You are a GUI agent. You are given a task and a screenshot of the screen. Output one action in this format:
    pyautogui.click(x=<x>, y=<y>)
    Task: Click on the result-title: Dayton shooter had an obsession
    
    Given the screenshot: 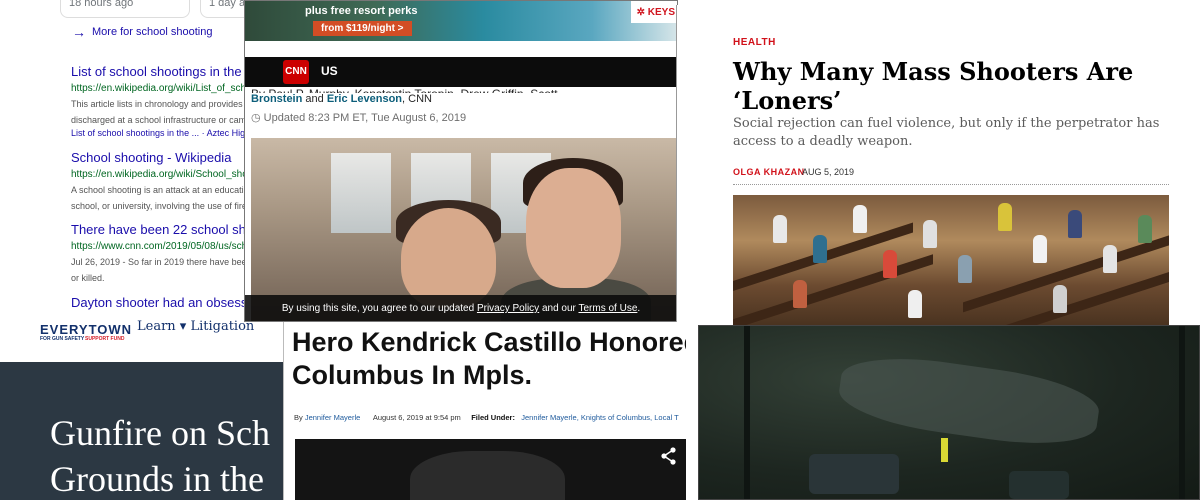 What is the action you would take?
    pyautogui.click(x=160, y=302)
    